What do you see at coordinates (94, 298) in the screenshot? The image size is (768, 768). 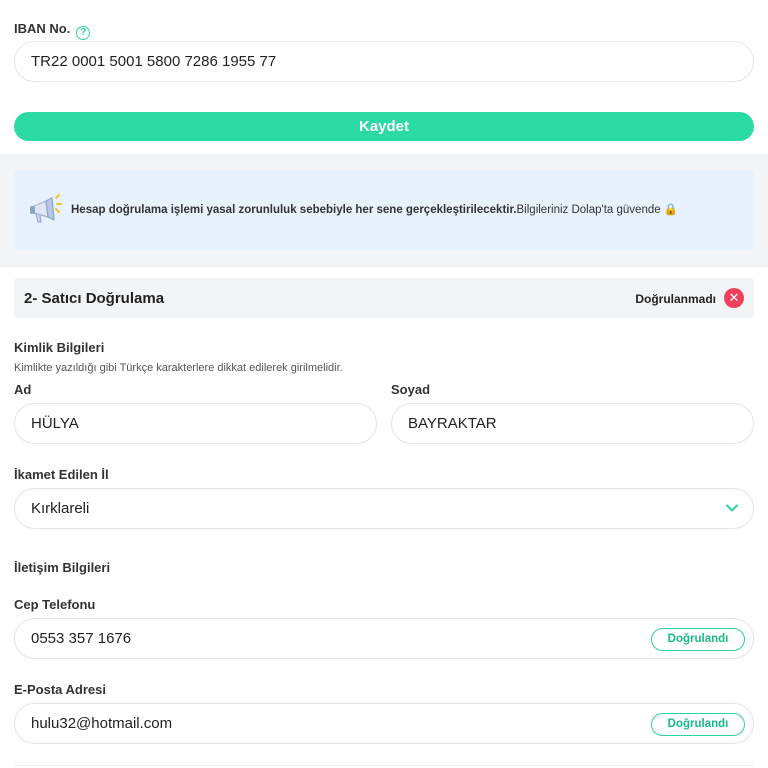 I see `section-title: 2- Satıcı Doğrulama` at bounding box center [94, 298].